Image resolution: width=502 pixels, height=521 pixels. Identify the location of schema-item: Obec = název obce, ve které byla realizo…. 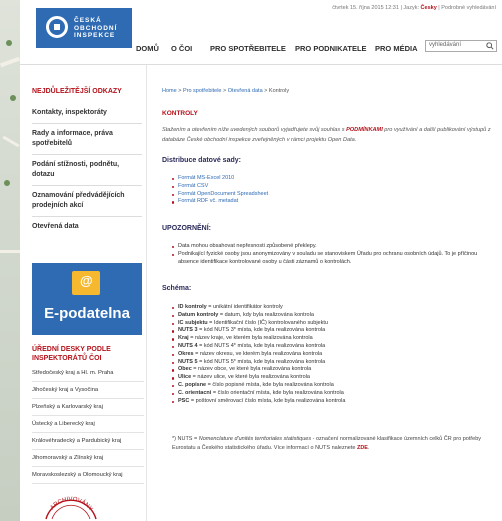
(258, 370).